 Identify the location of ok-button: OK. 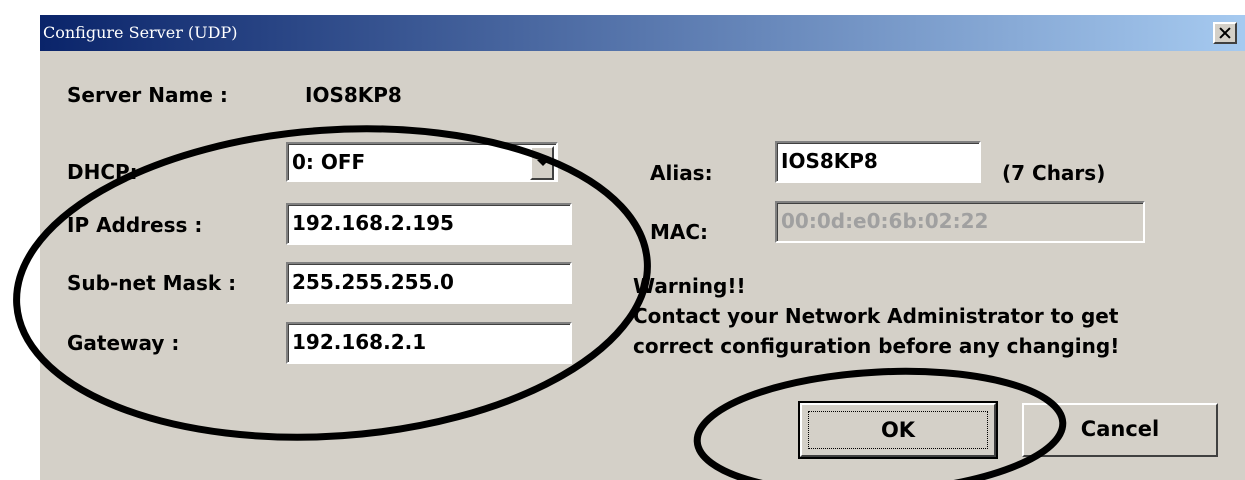
(898, 430).